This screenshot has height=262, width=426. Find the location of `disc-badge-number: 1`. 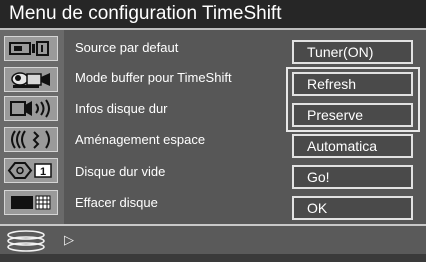

disc-badge-number: 1 is located at coordinates (43, 172).